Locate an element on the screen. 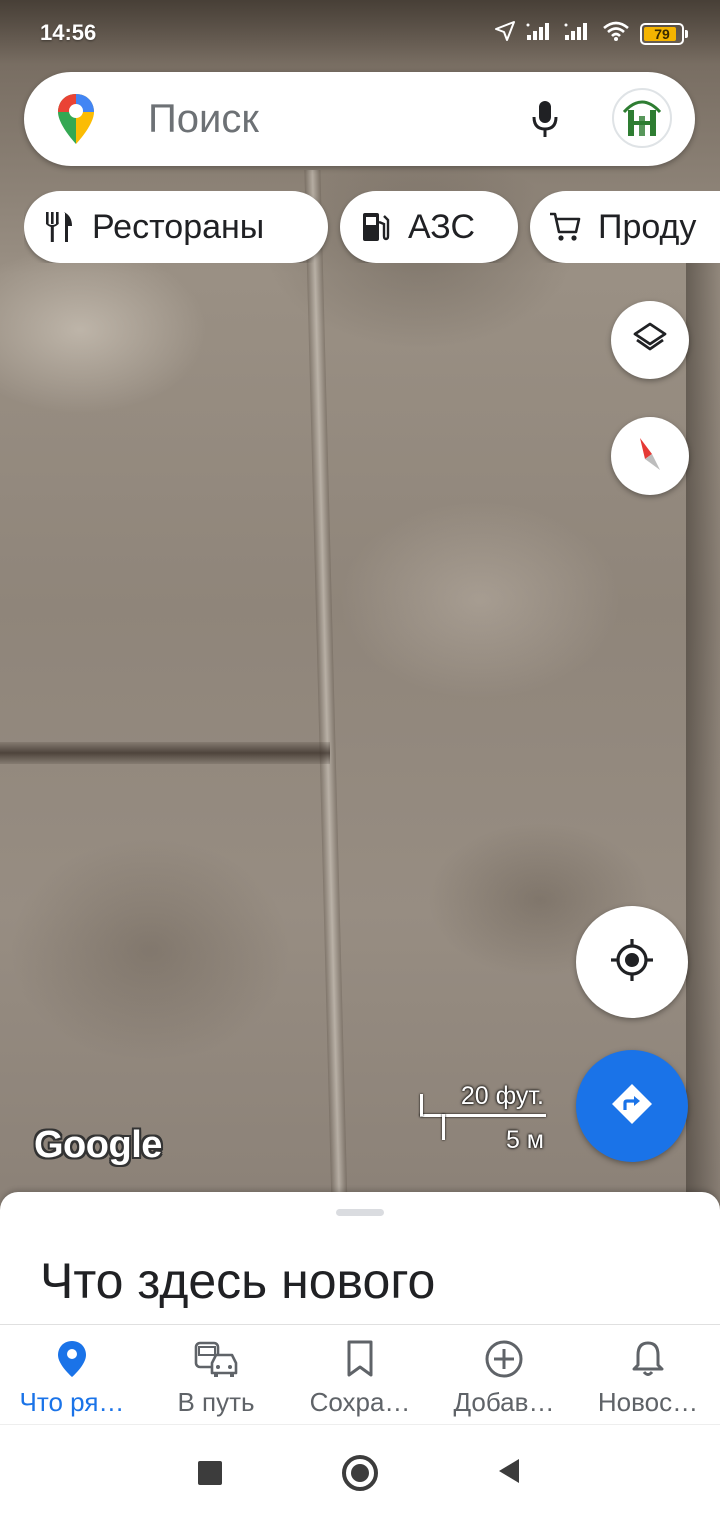 The width and height of the screenshot is (720, 1520). explore-pin-icon is located at coordinates (72, 1359).